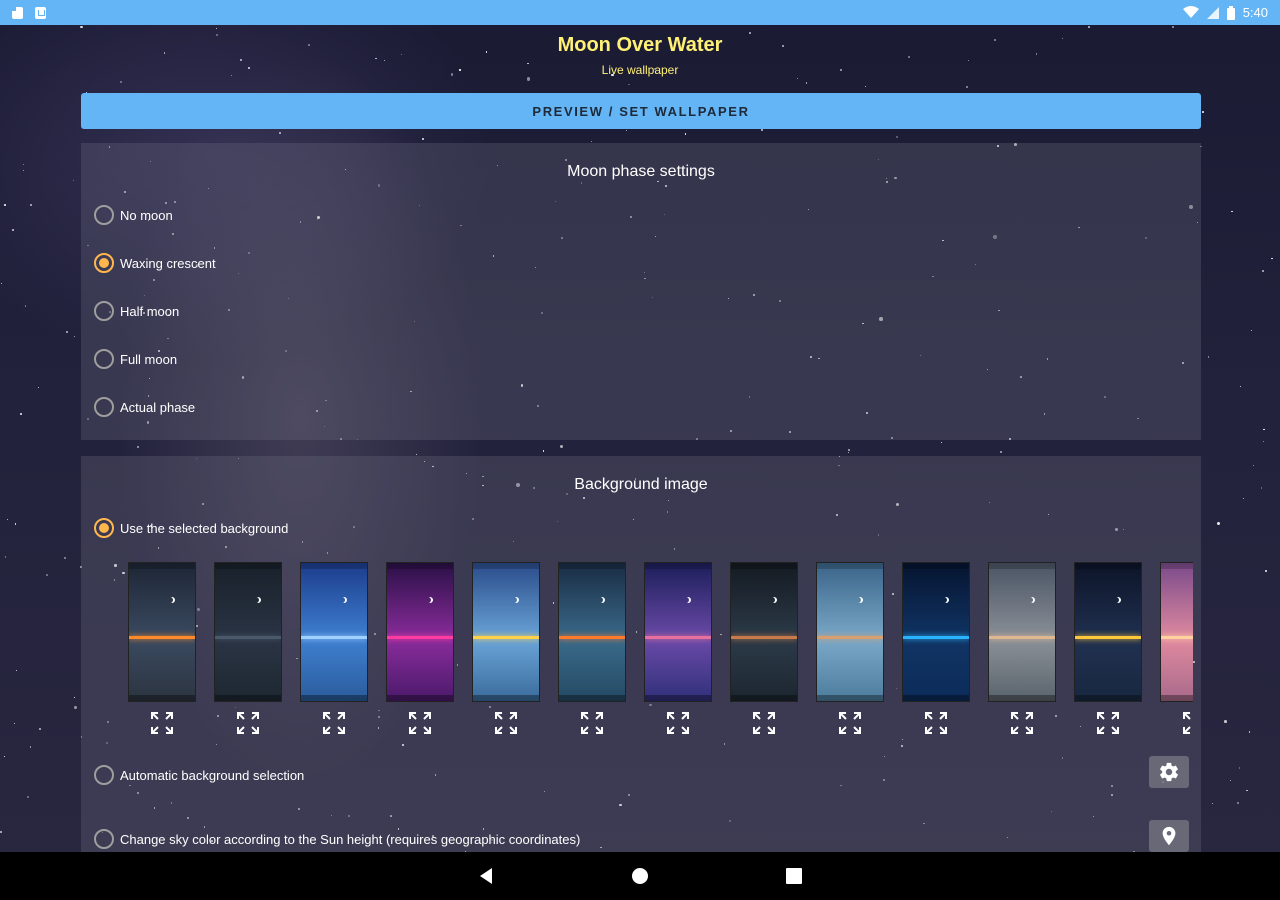 This screenshot has width=1280, height=900. I want to click on preview-set-wallpaper-button: PREVIEW / SET WALLPAPER, so click(641, 111).